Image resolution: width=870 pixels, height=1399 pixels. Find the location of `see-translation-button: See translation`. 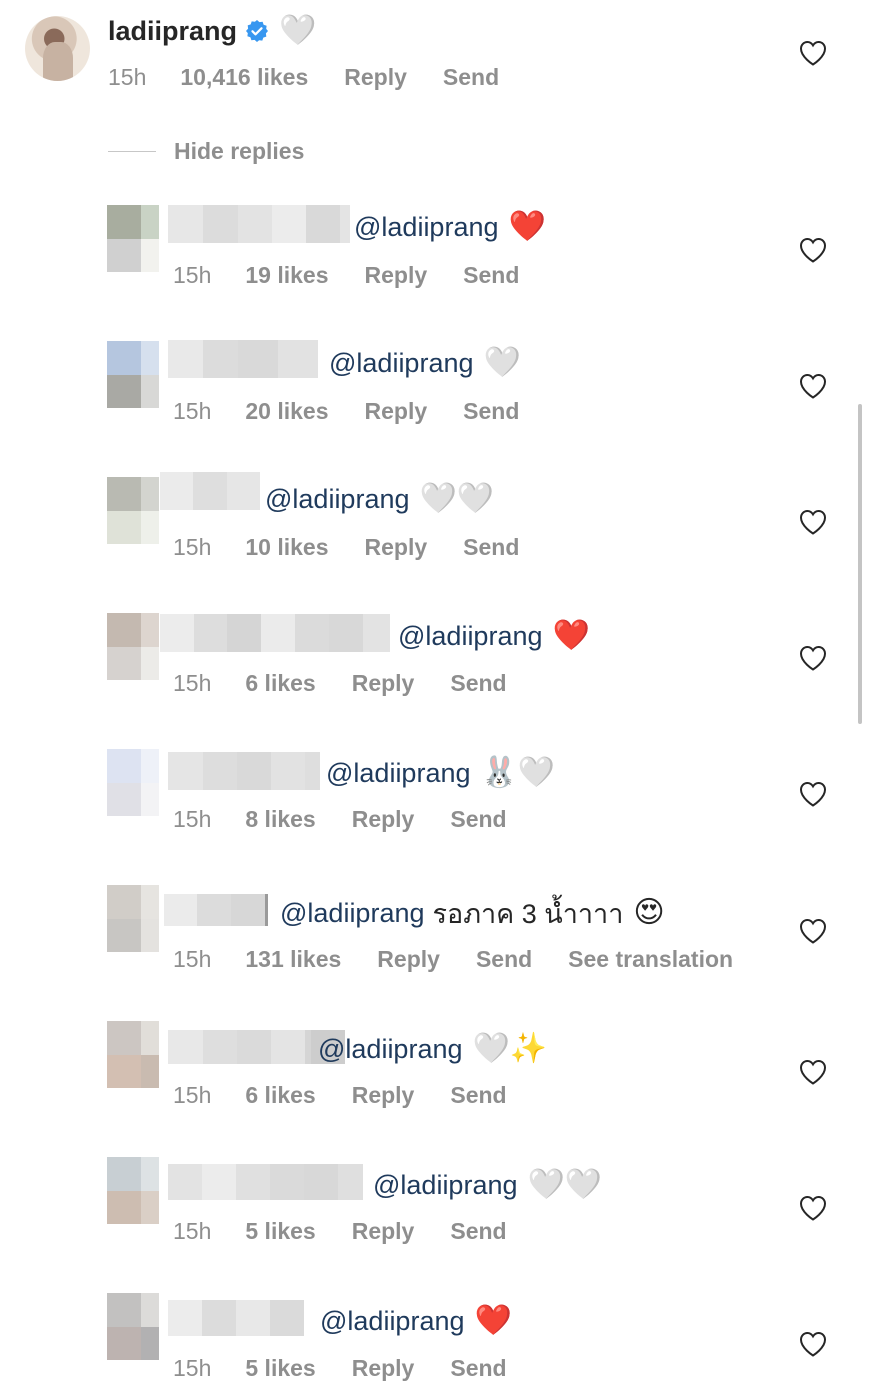

see-translation-button: See translation is located at coordinates (650, 959).